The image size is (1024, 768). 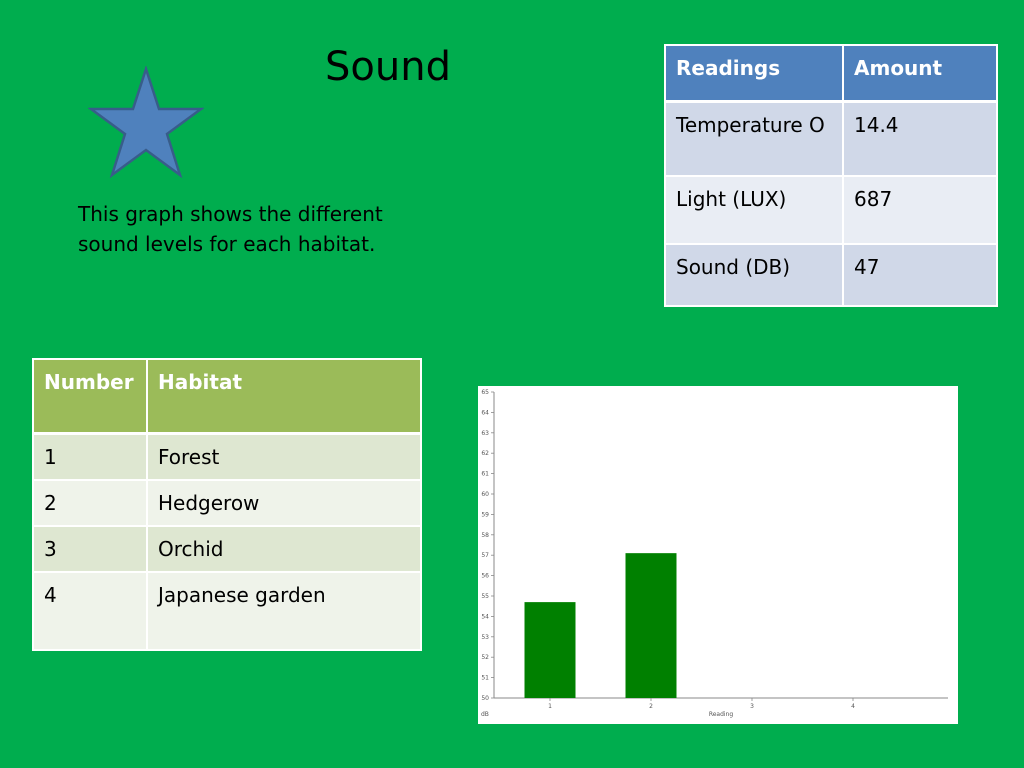 I want to click on y-tick-label: 61, so click(x=485, y=474).